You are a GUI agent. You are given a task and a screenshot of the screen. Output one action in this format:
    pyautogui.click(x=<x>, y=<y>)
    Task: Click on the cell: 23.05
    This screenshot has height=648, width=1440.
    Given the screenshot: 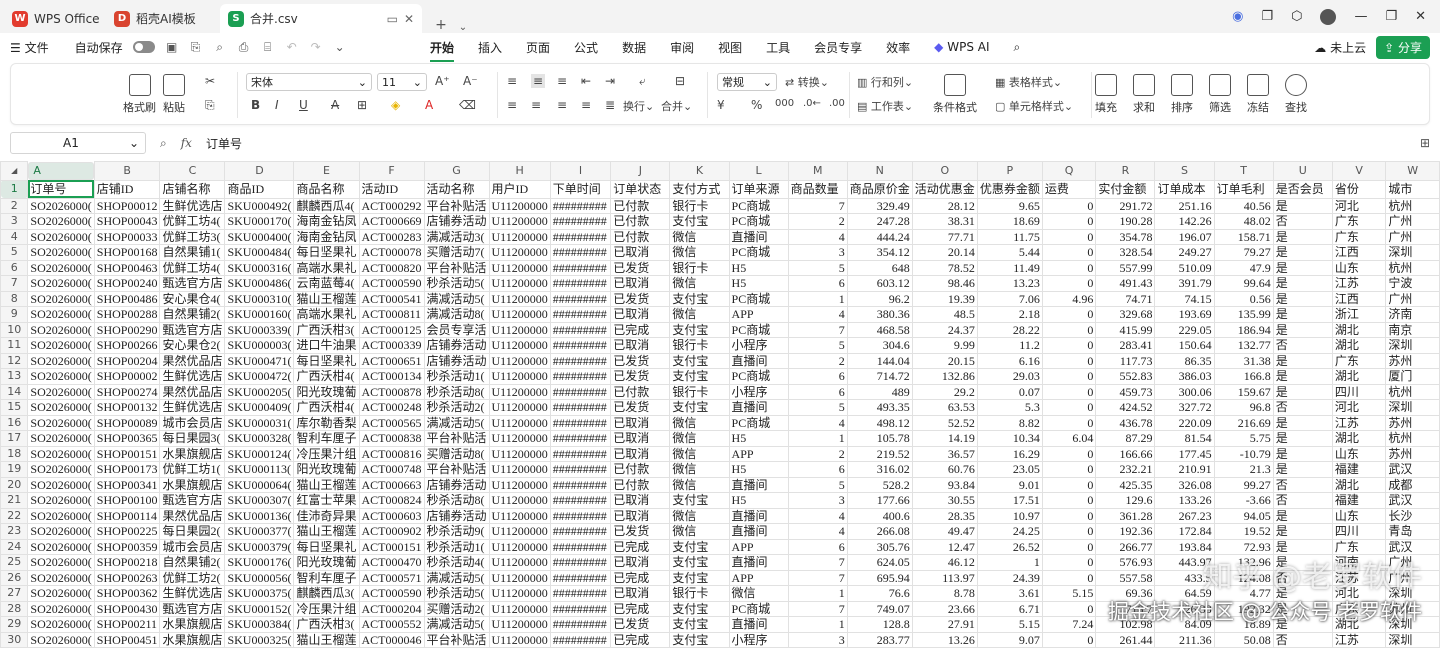 What is the action you would take?
    pyautogui.click(x=1009, y=469)
    